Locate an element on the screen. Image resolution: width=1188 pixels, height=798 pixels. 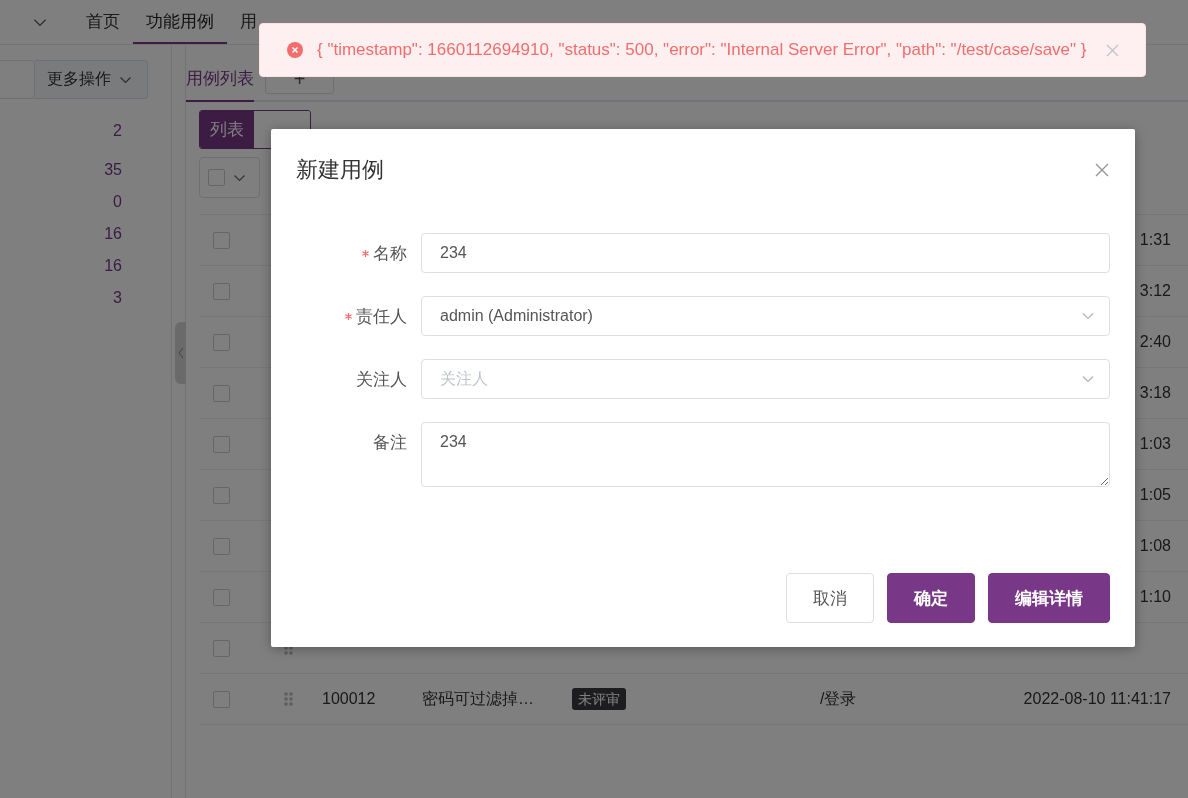
table-cell: 2022-08-10 11:41:17 is located at coordinates (1097, 699).